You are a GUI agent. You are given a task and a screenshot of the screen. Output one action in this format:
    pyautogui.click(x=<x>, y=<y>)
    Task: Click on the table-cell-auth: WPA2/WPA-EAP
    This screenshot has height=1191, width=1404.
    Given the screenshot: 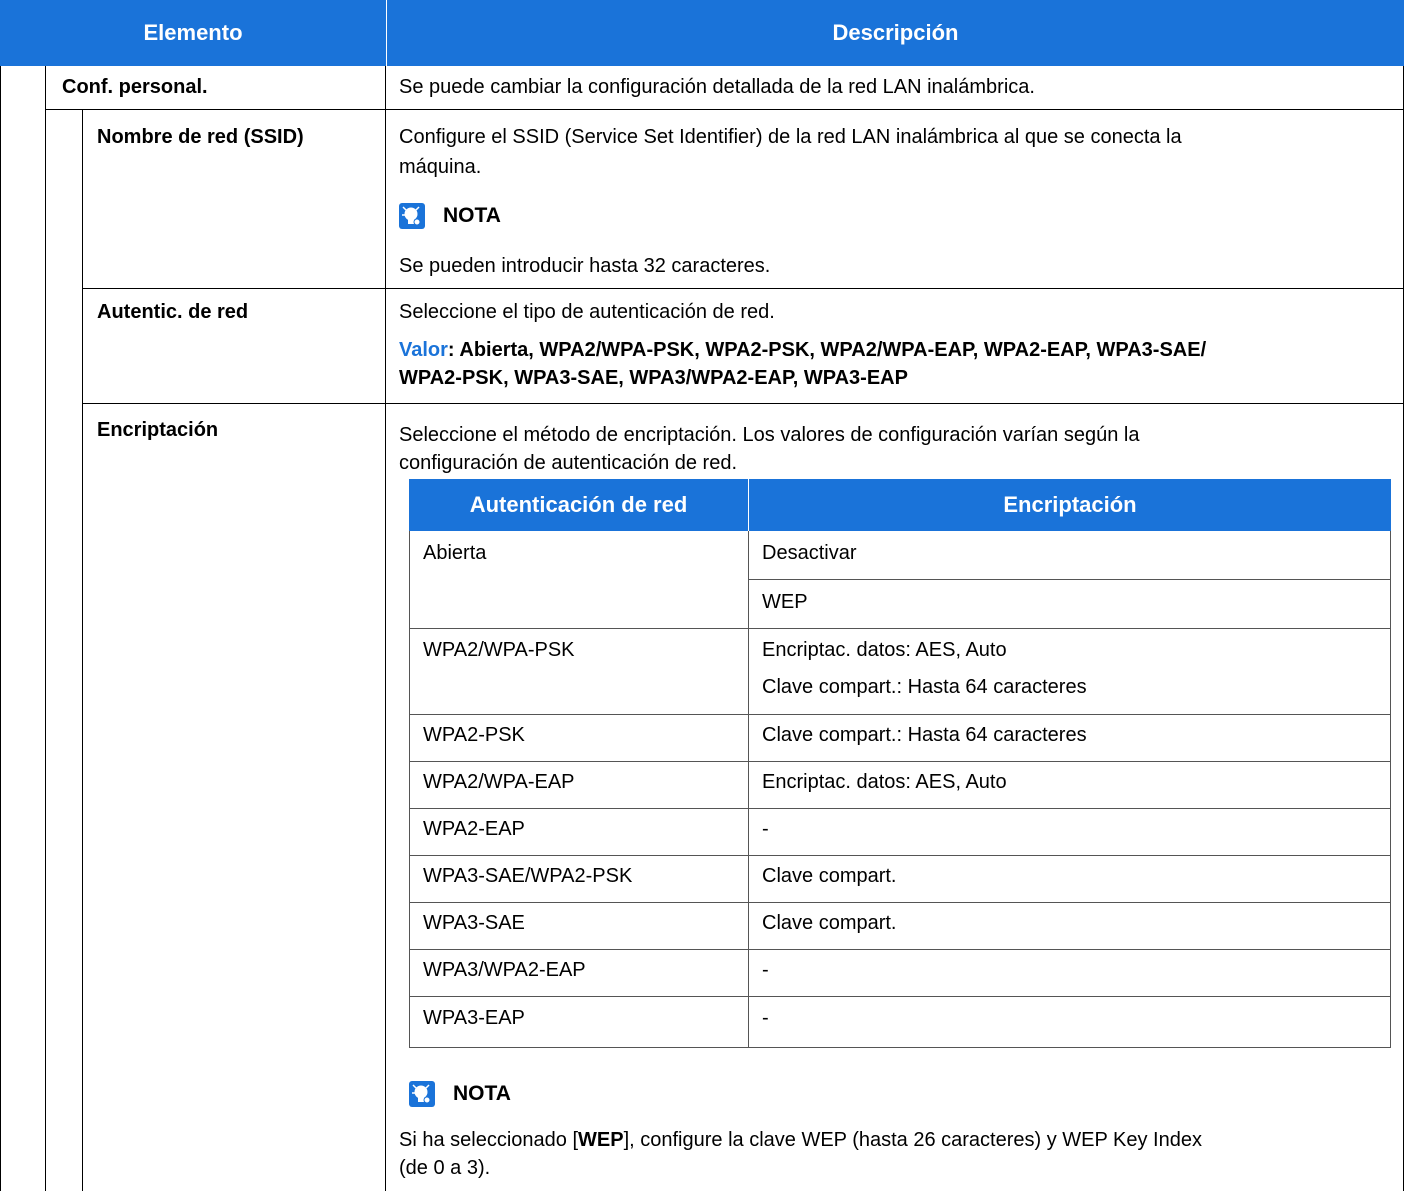 What is the action you would take?
    pyautogui.click(x=499, y=782)
    